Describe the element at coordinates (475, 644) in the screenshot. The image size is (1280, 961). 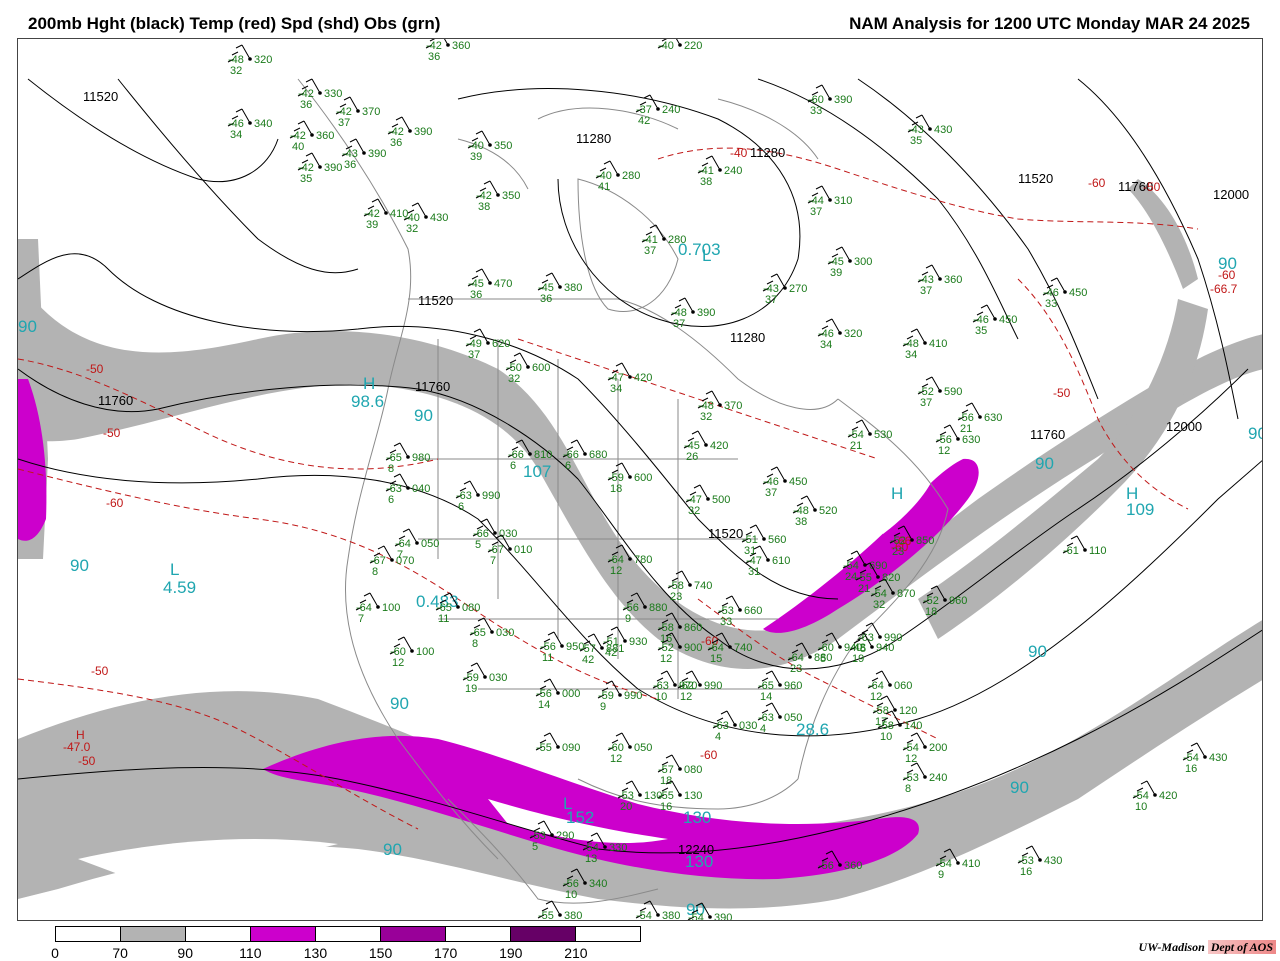
I see `obs-dewpoint-depression: 8` at that location.